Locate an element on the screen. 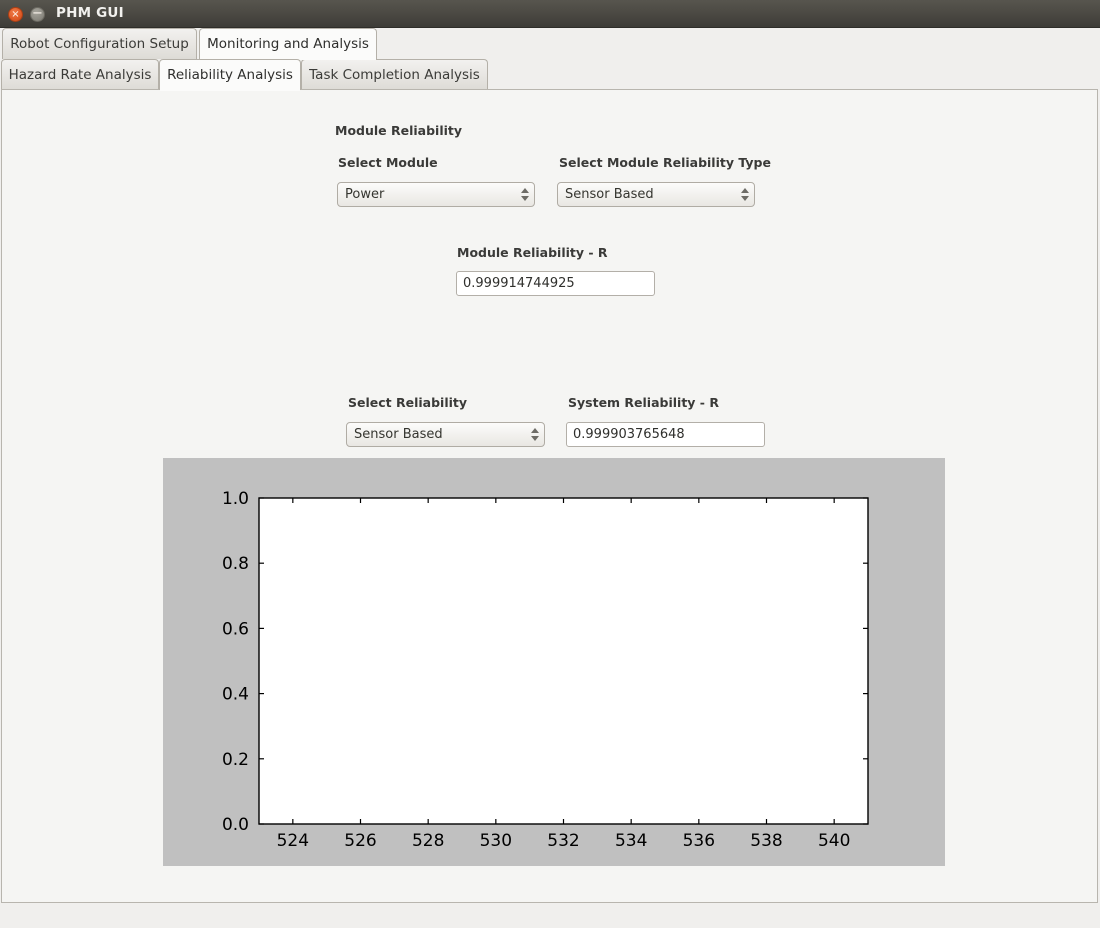  close-icon-glyph: × is located at coordinates (15, 14).